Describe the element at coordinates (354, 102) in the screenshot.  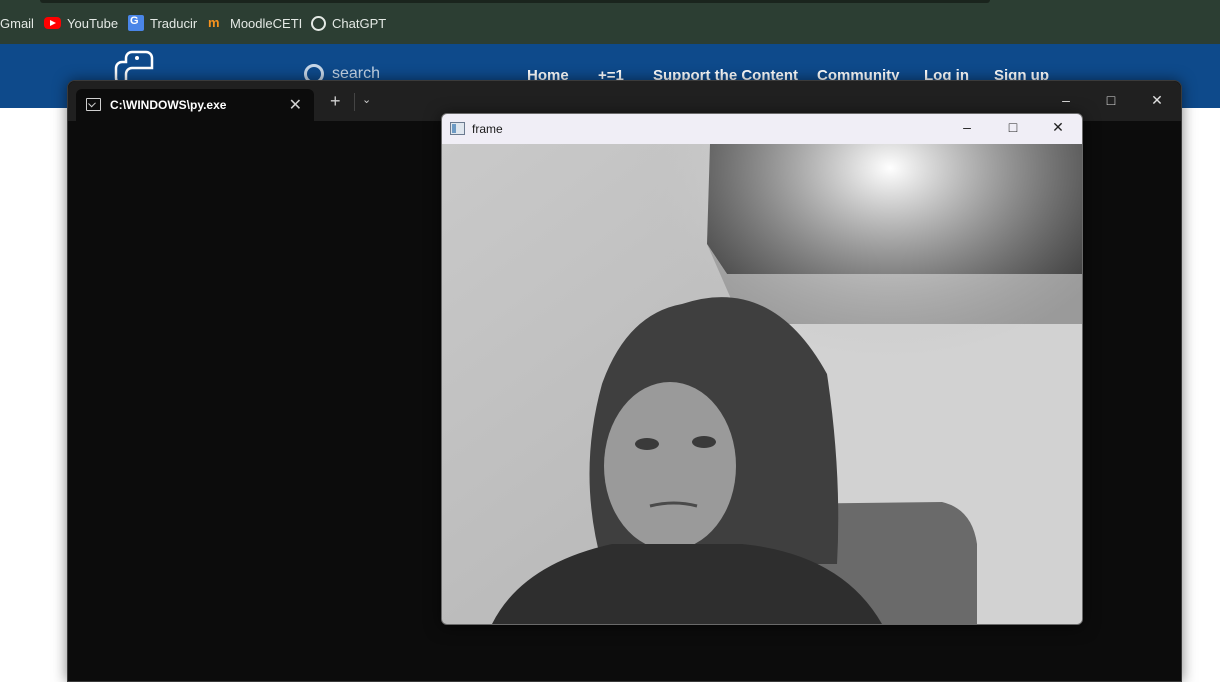
I see `tab-divider` at that location.